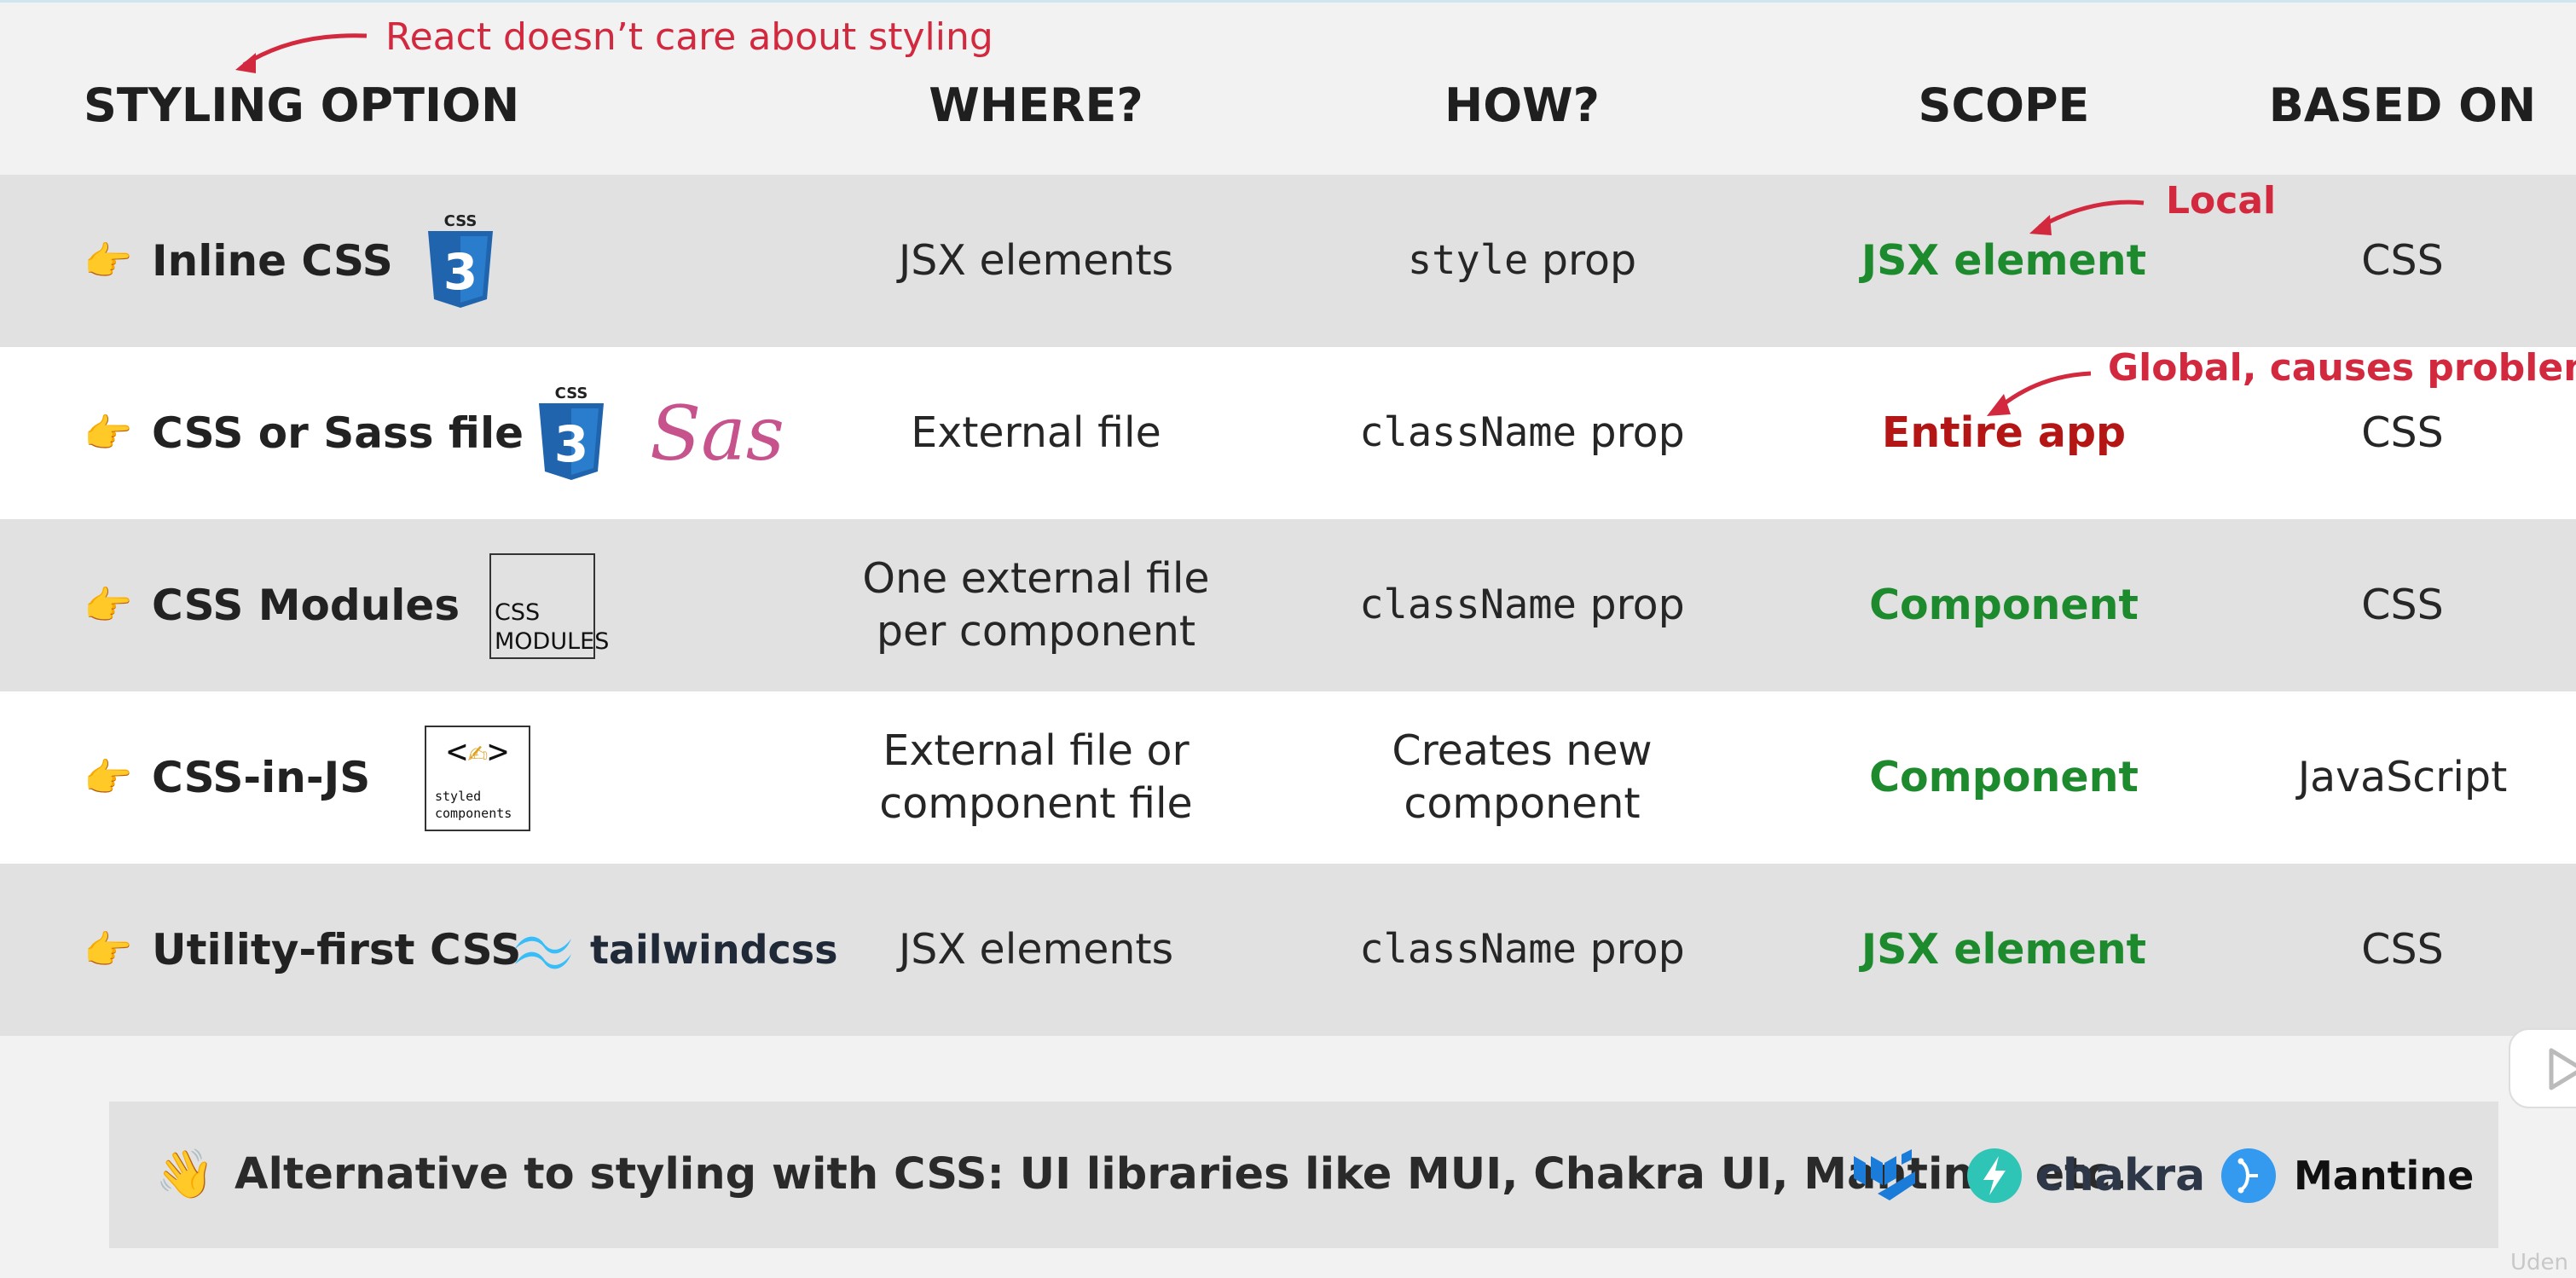  What do you see at coordinates (2221, 201) in the screenshot?
I see `annotation-local: Local` at bounding box center [2221, 201].